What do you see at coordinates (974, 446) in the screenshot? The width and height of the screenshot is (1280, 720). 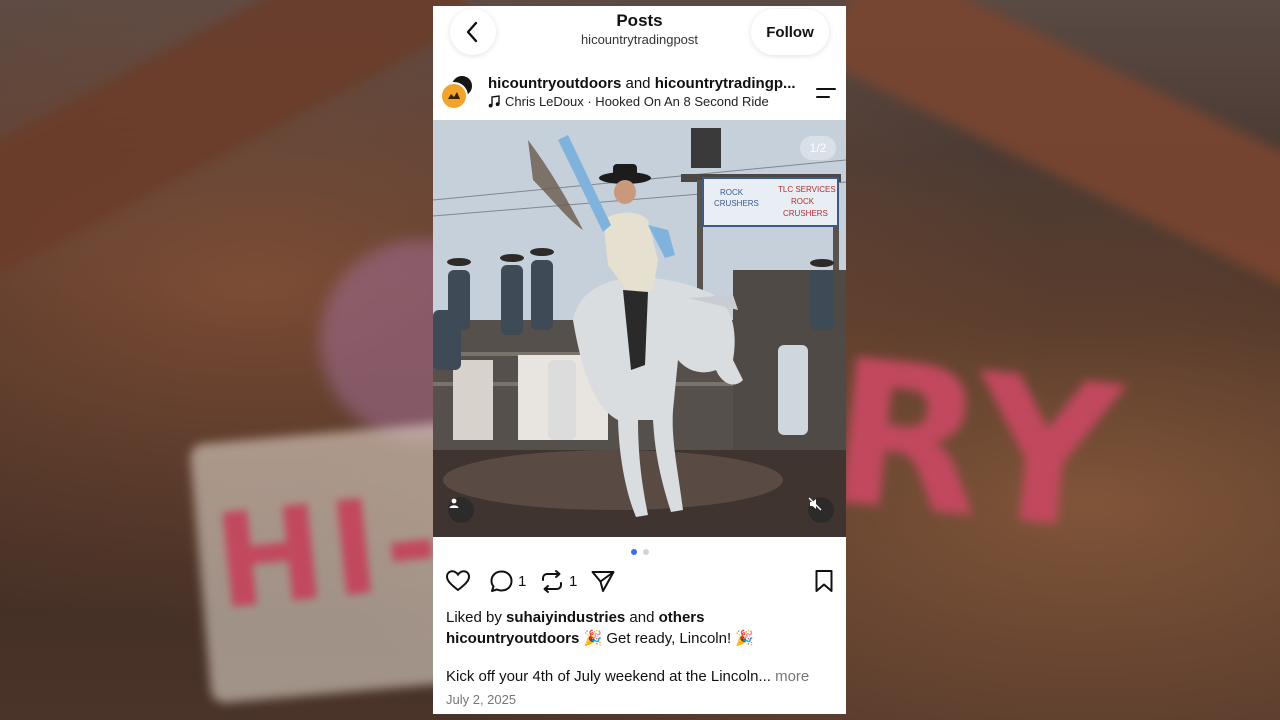 I see `background-sign-lettering: RY` at bounding box center [974, 446].